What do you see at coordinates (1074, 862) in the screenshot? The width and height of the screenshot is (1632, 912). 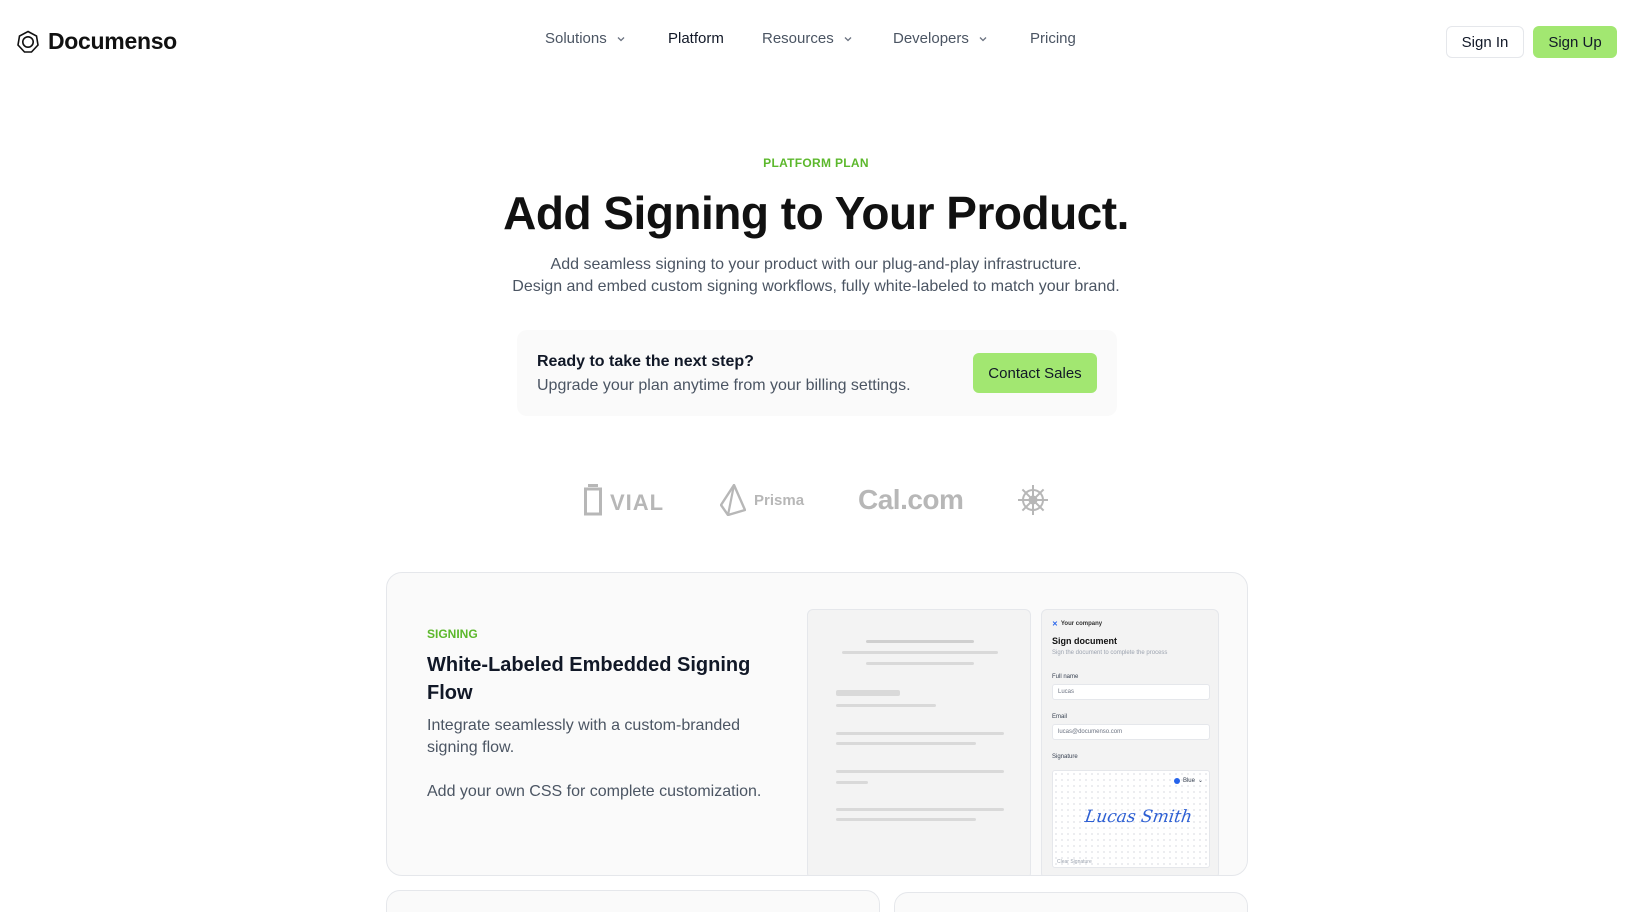 I see `mock-clear-signature: Clear Signature` at bounding box center [1074, 862].